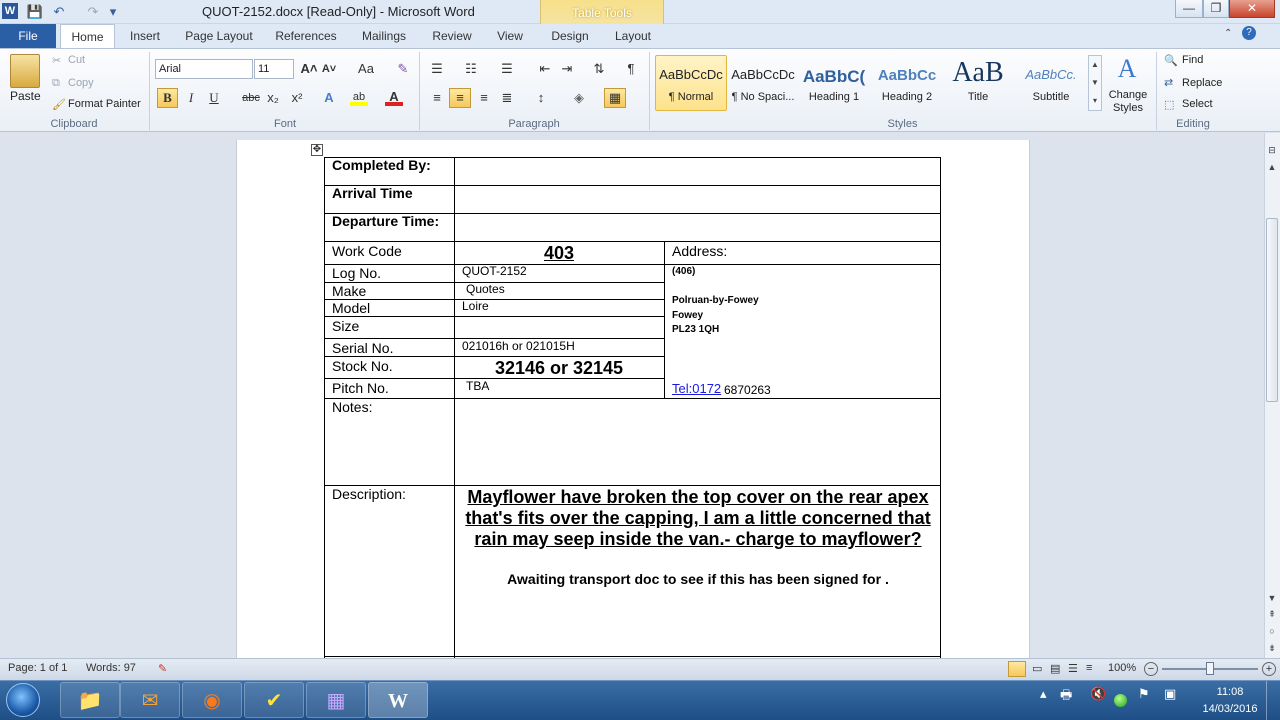  What do you see at coordinates (1272, 648) in the screenshot?
I see `next-page-icon: ⇟` at bounding box center [1272, 648].